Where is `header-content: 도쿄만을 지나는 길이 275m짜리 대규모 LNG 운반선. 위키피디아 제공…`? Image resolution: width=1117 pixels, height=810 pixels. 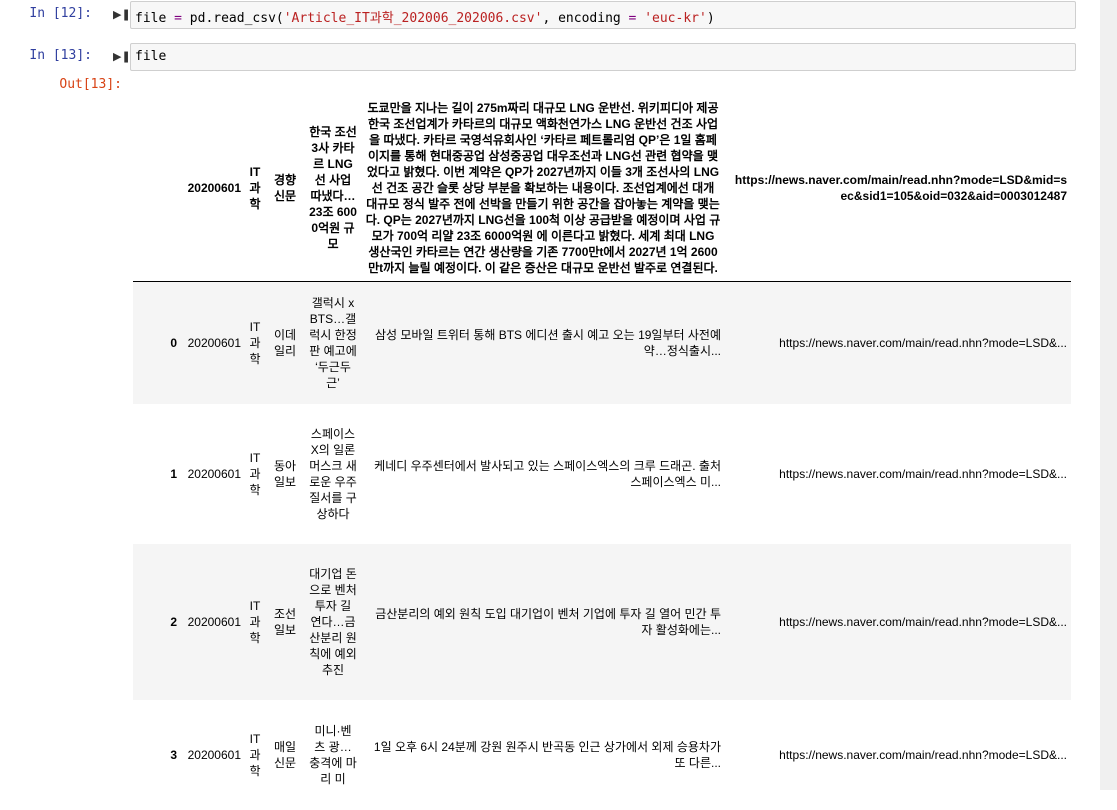
header-content: 도쿄만을 지나는 길이 275m짜리 대규모 LNG 운반선. 위키피디아 제공… is located at coordinates (543, 188).